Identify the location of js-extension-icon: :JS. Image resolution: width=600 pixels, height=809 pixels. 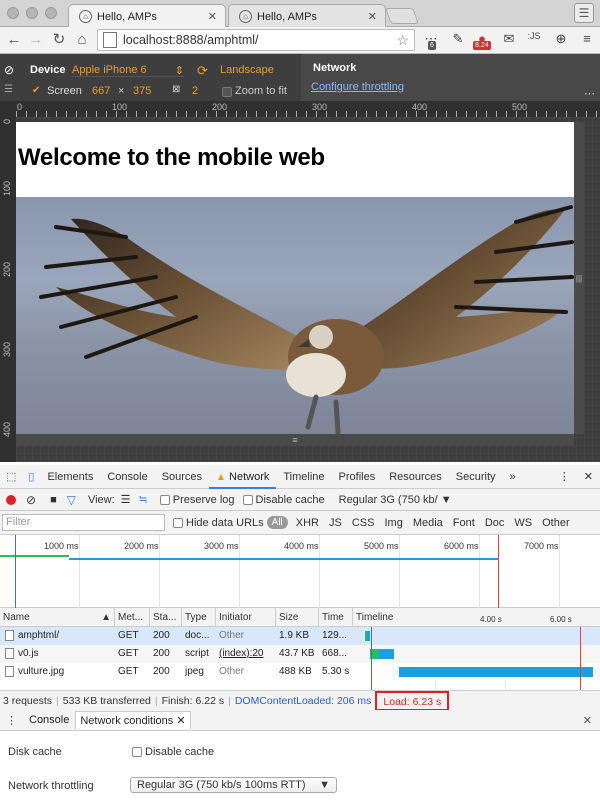
(534, 36).